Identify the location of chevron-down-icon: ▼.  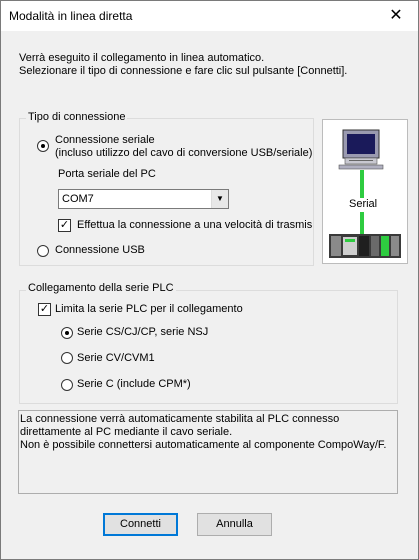
(219, 199).